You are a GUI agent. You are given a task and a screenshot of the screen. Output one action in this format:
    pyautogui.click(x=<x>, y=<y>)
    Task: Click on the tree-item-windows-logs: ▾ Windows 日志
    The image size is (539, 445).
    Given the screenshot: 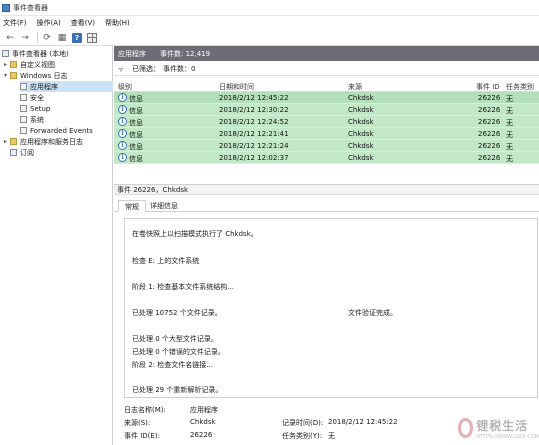 What is the action you would take?
    pyautogui.click(x=35, y=75)
    